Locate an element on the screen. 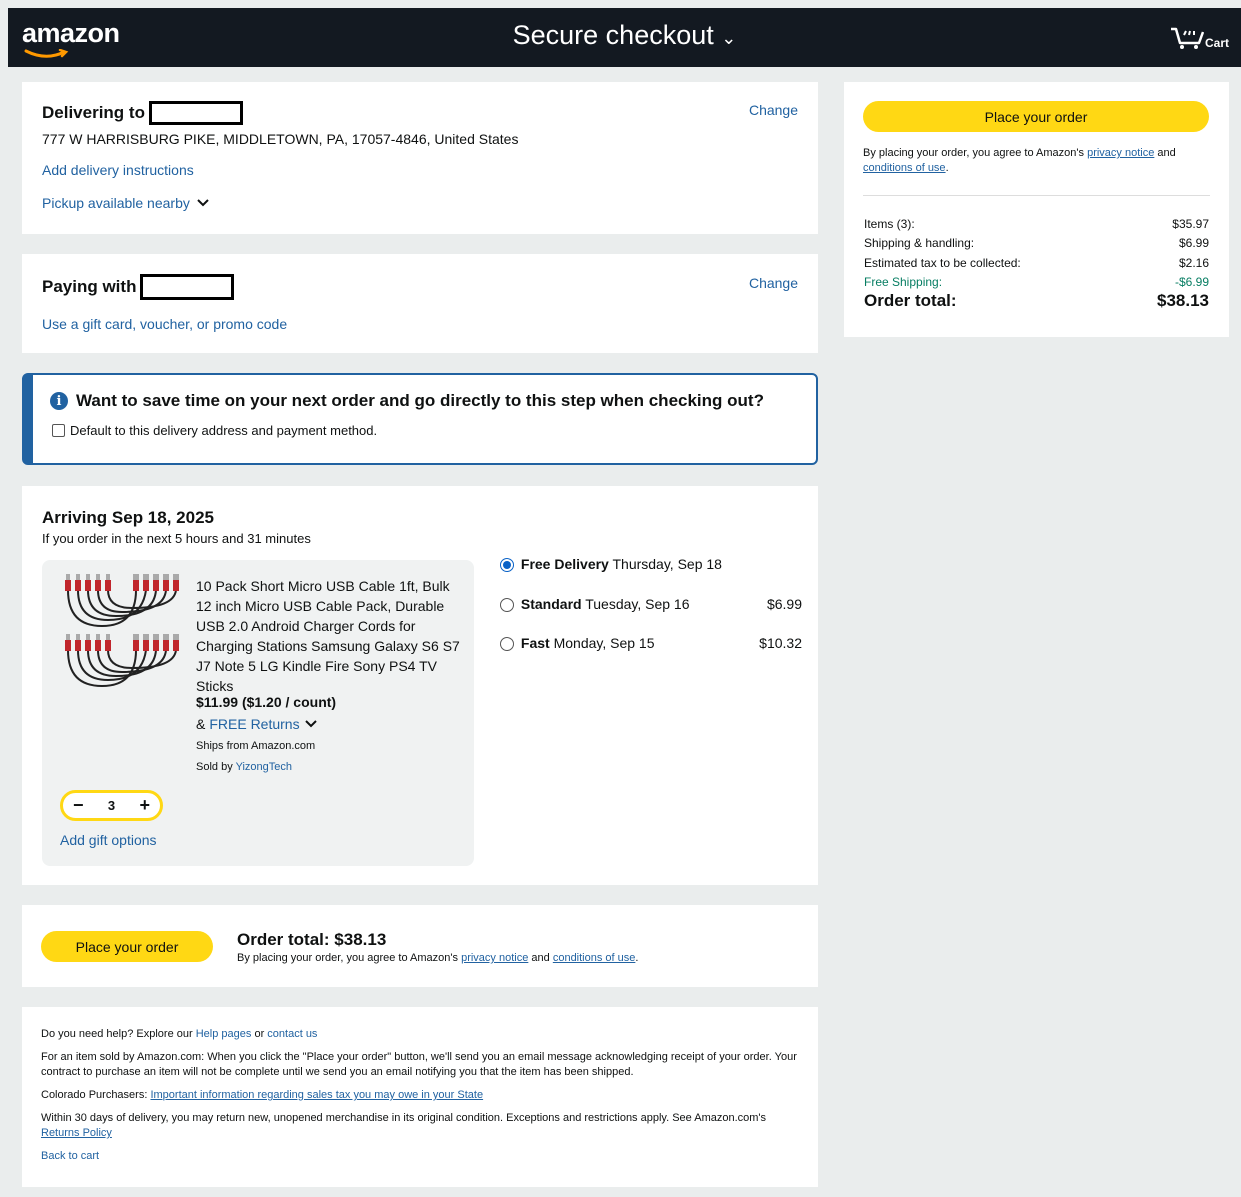 Image resolution: width=1241 pixels, height=1197 pixels. quantity-value: 3 is located at coordinates (111, 805).